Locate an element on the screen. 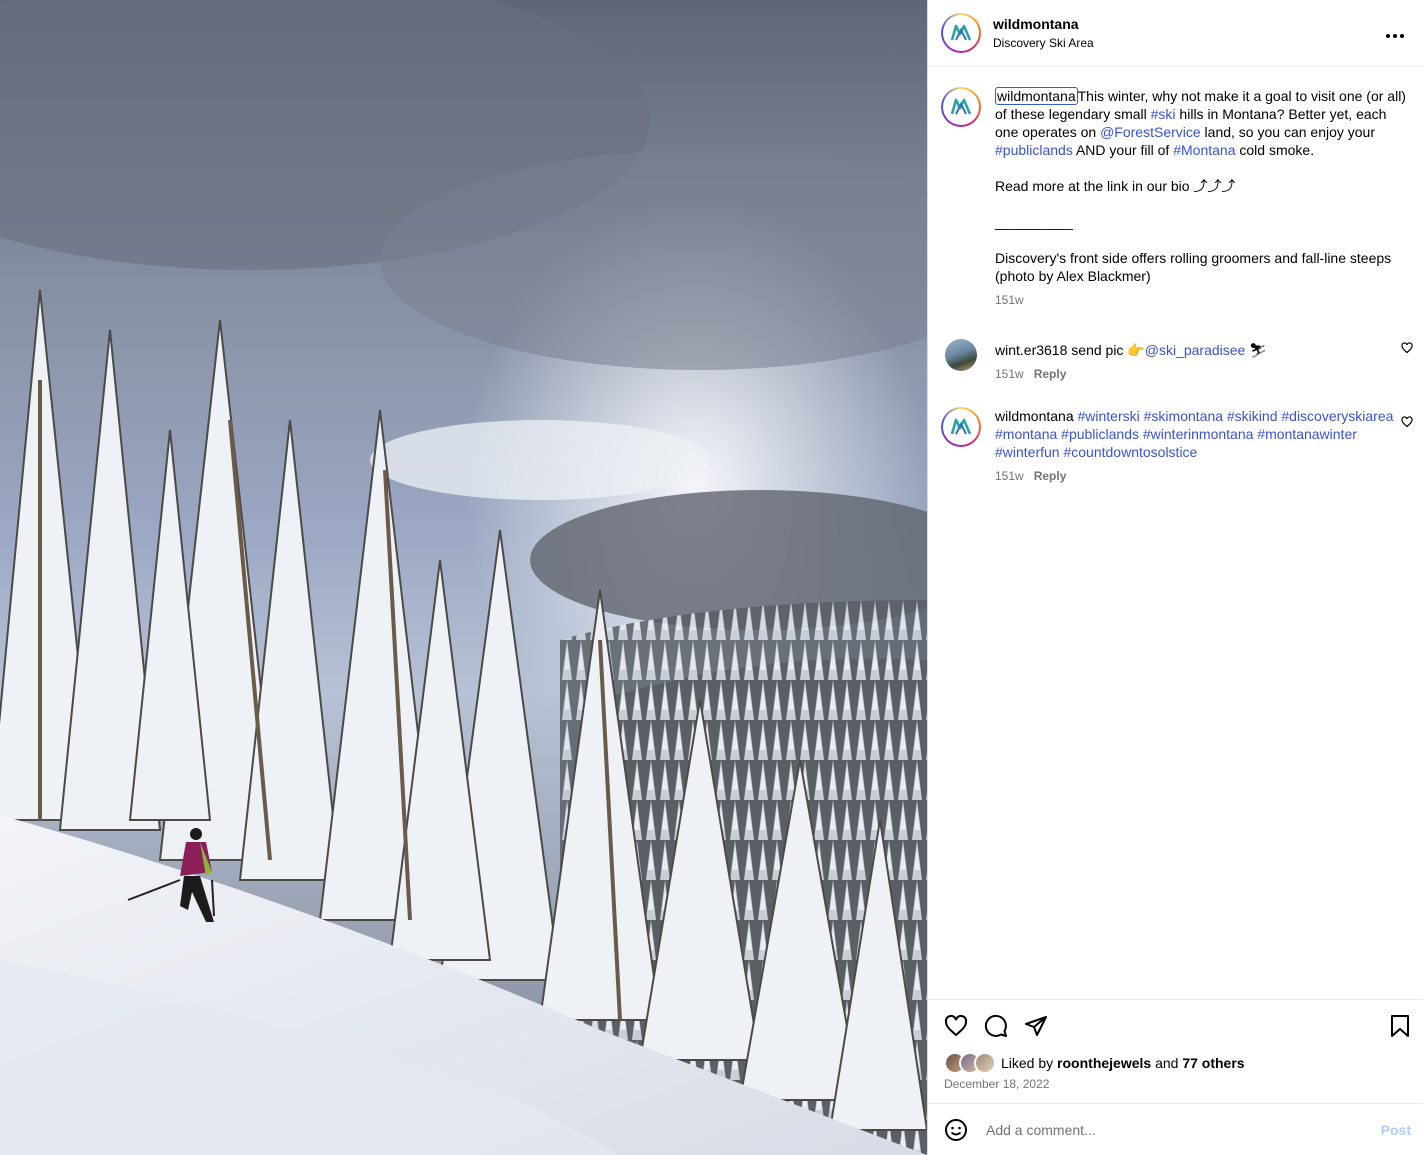  comment-username: wint.er3618 is located at coordinates (1031, 350).